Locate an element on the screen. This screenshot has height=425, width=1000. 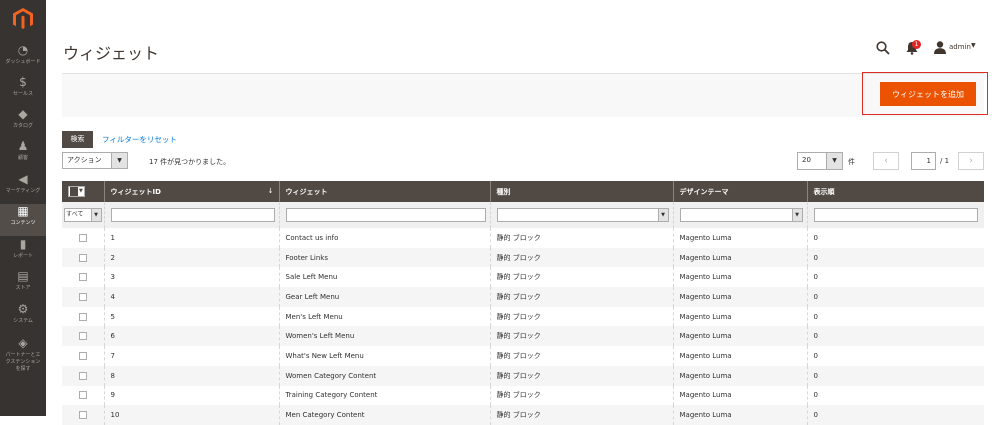
cell-id: 7 is located at coordinates (191, 356).